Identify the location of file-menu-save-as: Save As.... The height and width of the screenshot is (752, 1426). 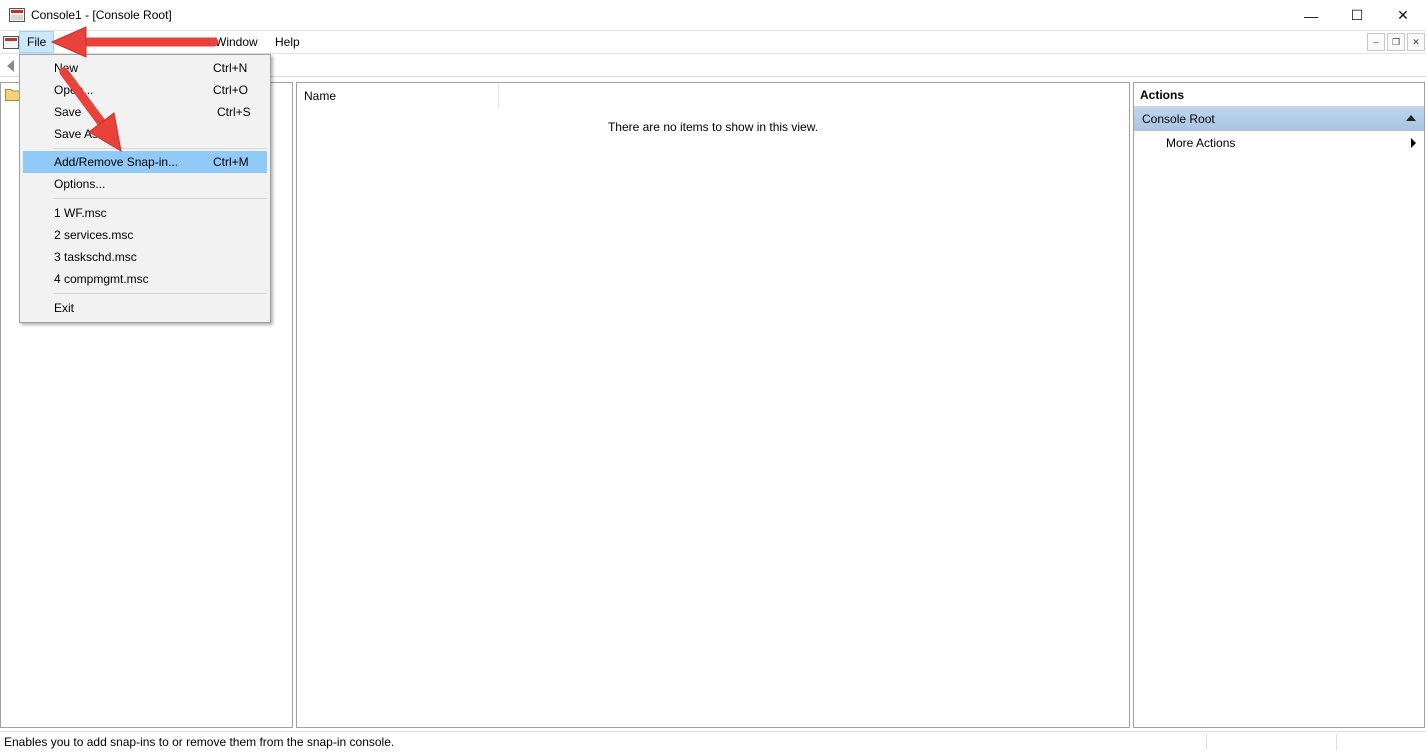
(145, 134).